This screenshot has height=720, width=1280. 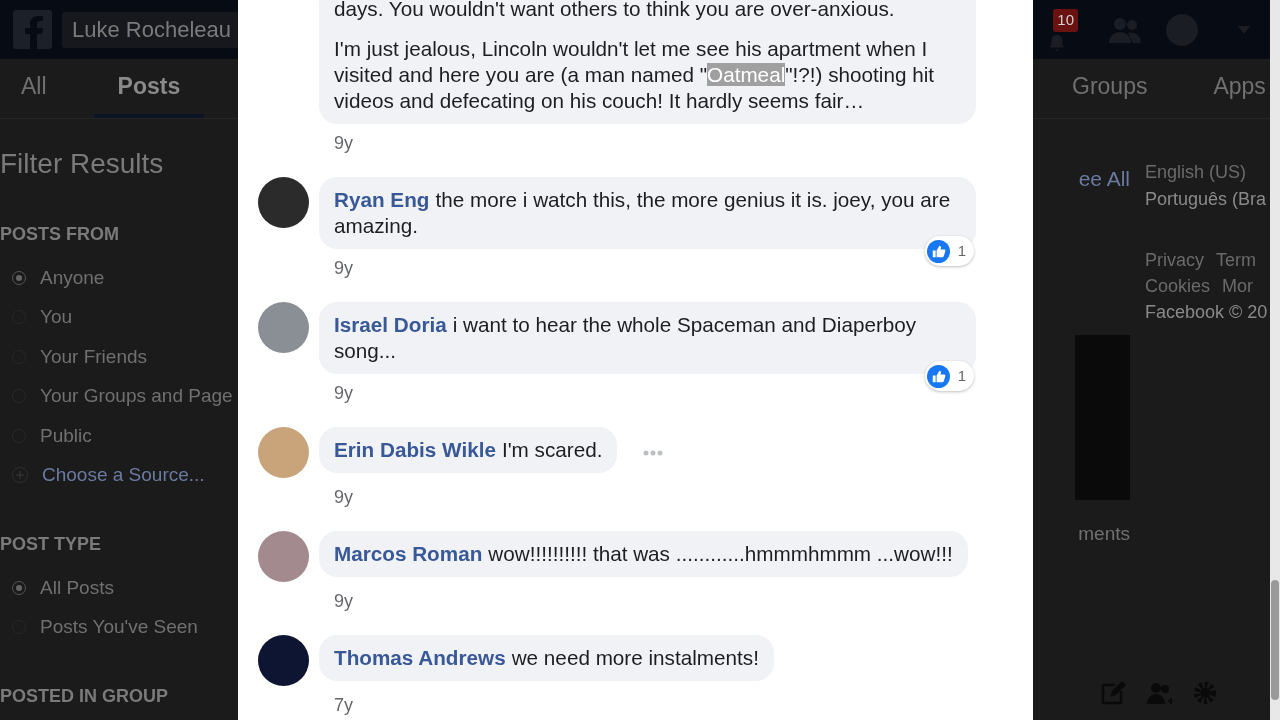 What do you see at coordinates (1196, 172) in the screenshot?
I see `language-link: English (US)` at bounding box center [1196, 172].